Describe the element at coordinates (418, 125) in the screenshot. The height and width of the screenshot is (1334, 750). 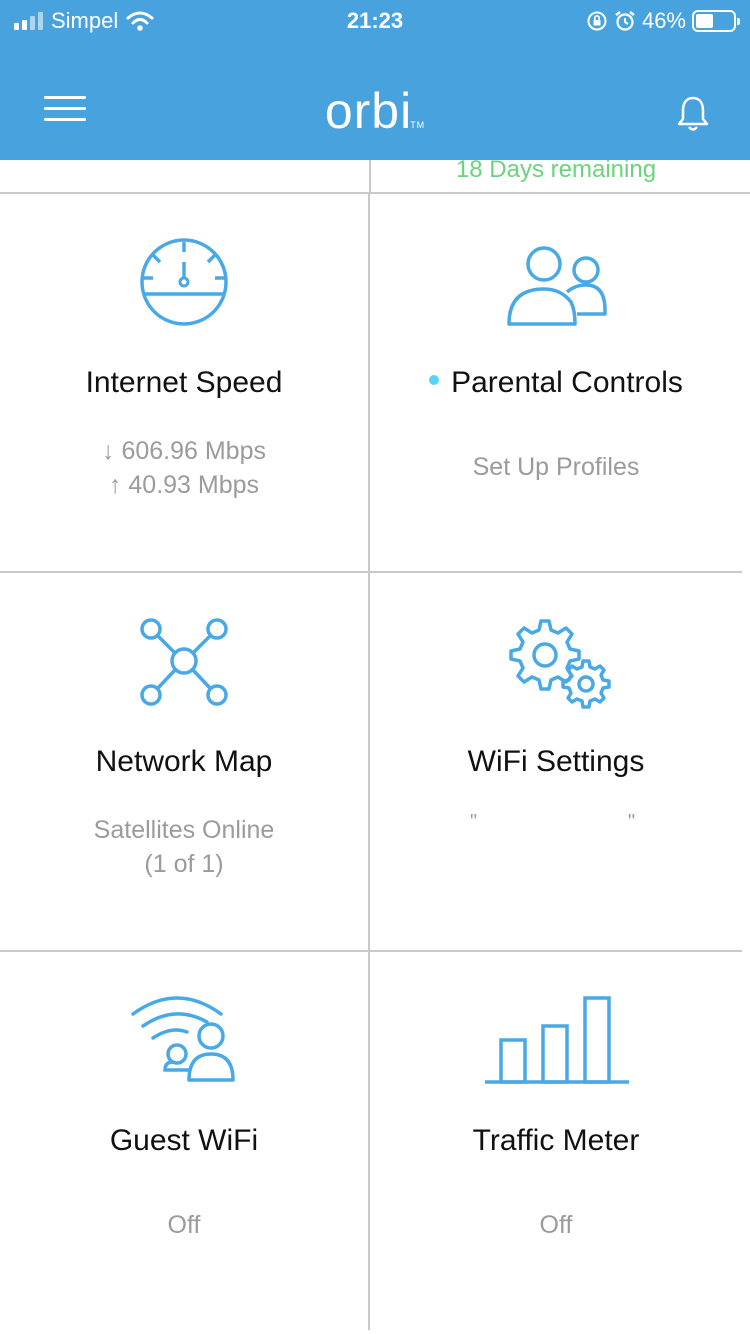
I see `logo-trademark: TM` at that location.